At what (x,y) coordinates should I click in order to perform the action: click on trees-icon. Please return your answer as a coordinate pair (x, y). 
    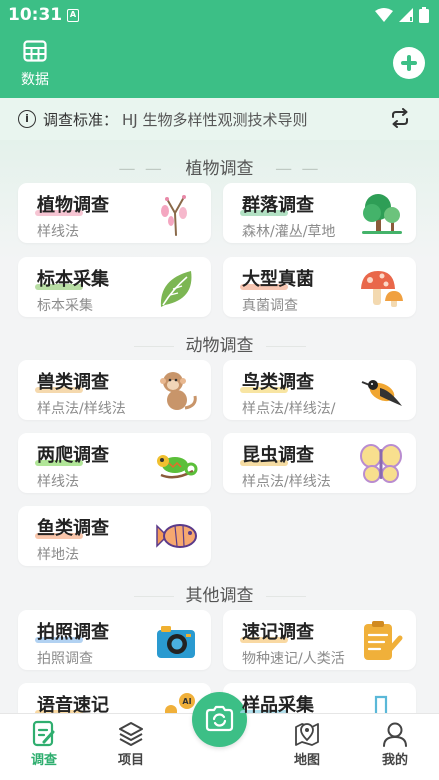
    Looking at the image, I should click on (382, 214).